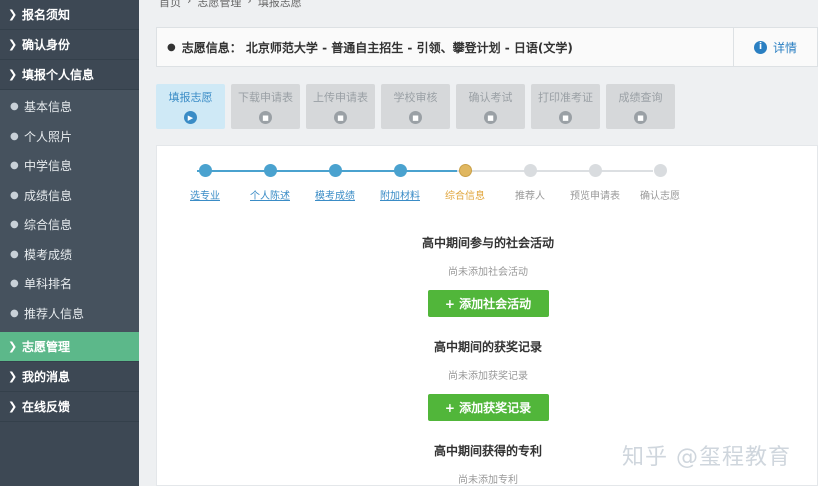  I want to click on nav-item-label: 填报个人信息, so click(58, 75).